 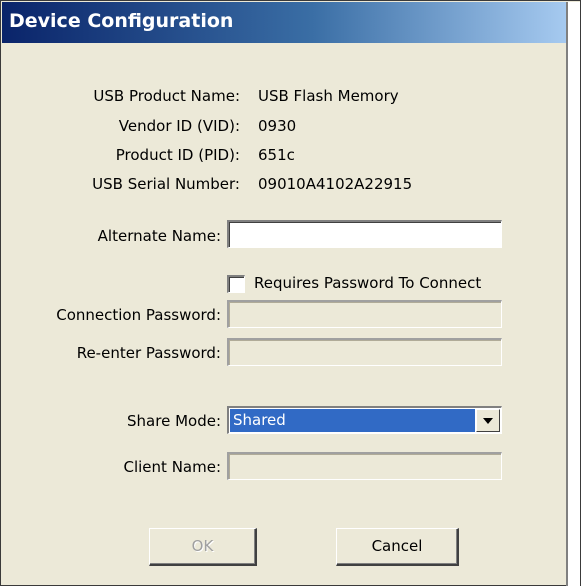 I want to click on vendor-id-value: 0930, so click(x=277, y=126).